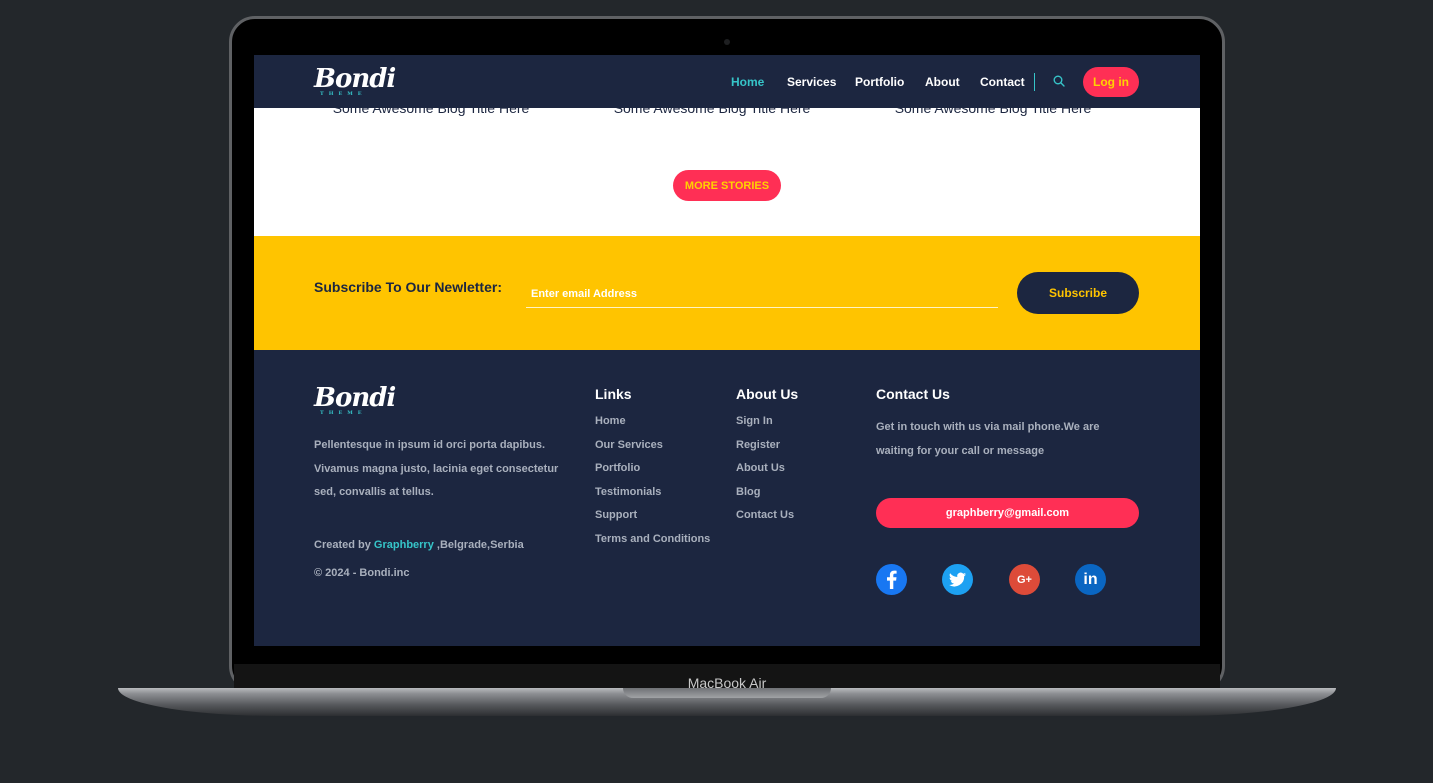 This screenshot has height=783, width=1433. What do you see at coordinates (913, 394) in the screenshot?
I see `contact-title: Contact Us` at bounding box center [913, 394].